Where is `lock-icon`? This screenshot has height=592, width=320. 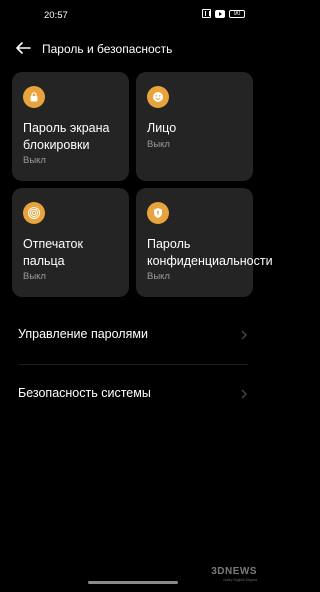
lock-icon is located at coordinates (34, 97).